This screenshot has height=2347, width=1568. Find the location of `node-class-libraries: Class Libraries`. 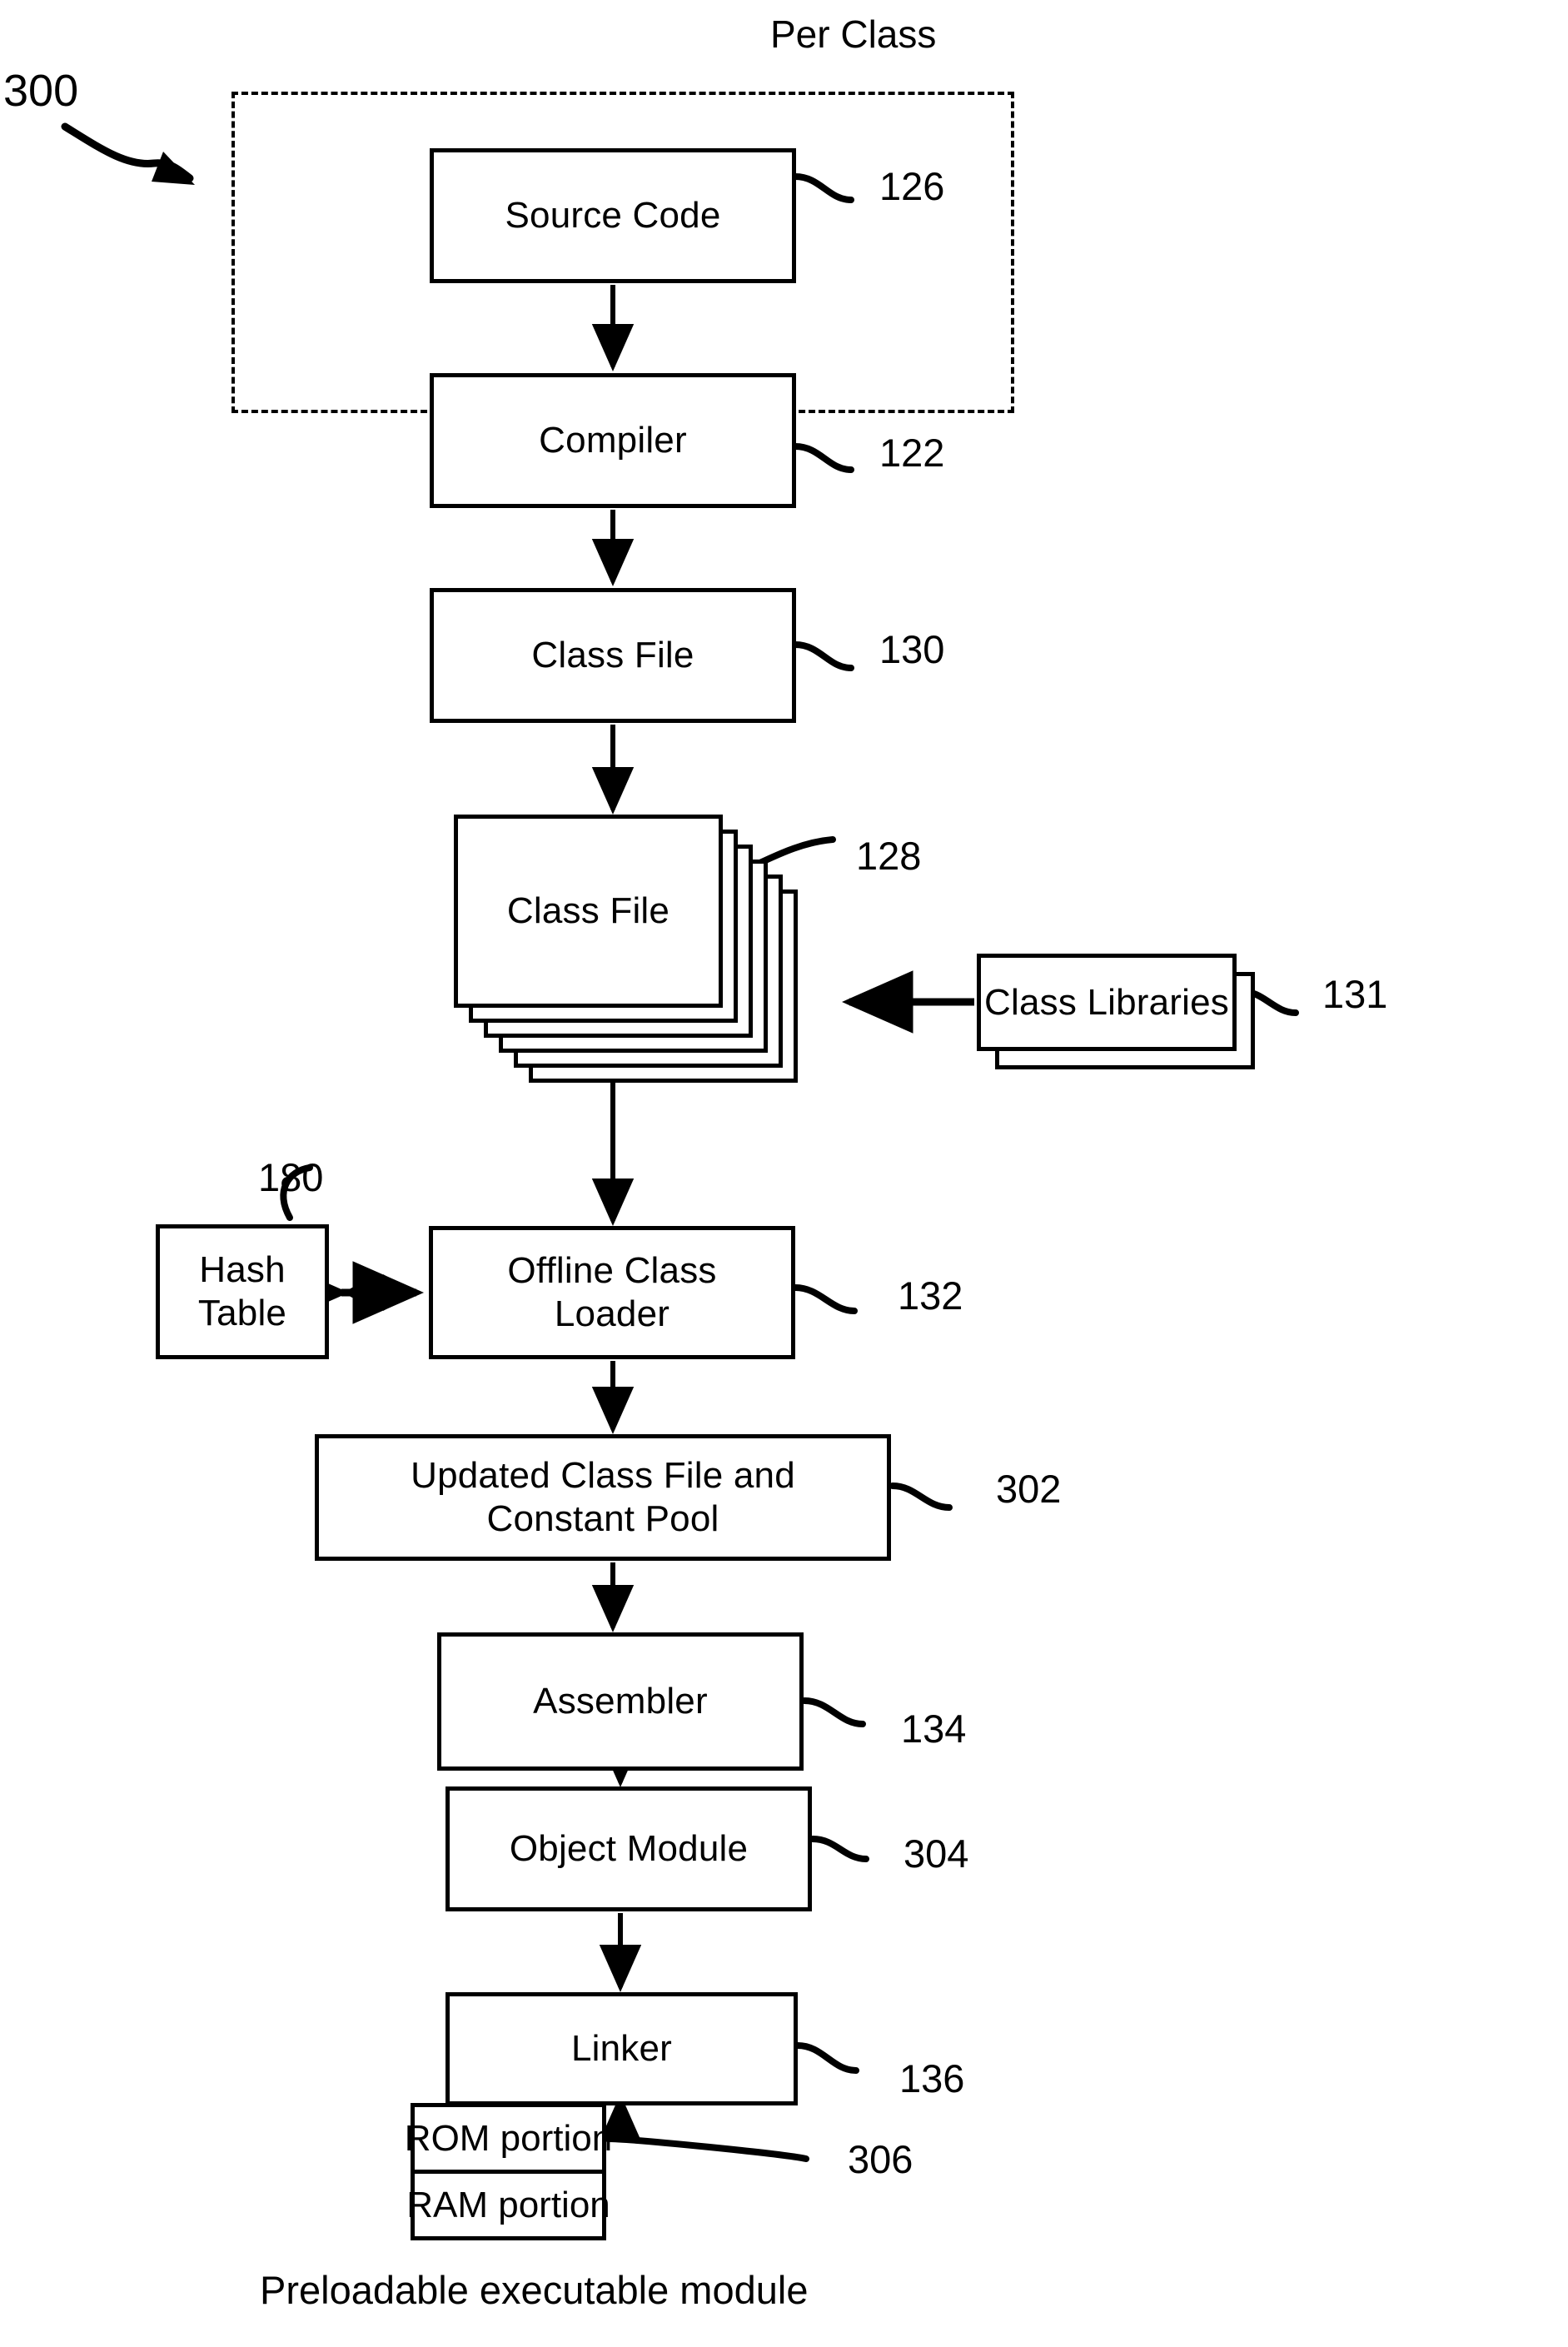

node-class-libraries: Class Libraries is located at coordinates (1107, 1003).